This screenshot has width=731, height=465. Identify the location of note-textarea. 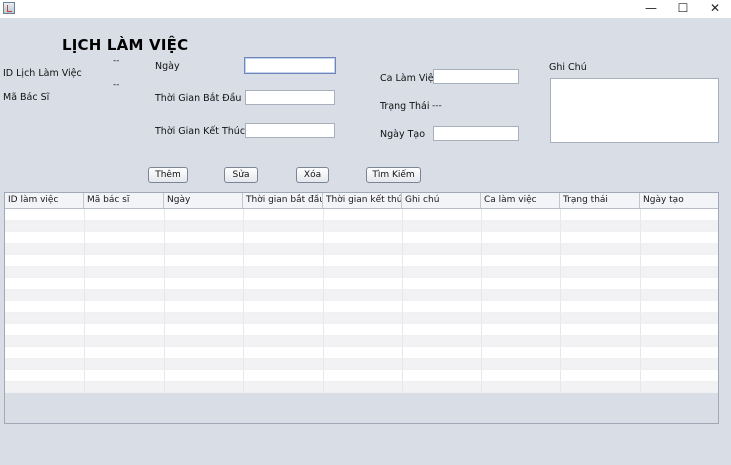
(634, 110).